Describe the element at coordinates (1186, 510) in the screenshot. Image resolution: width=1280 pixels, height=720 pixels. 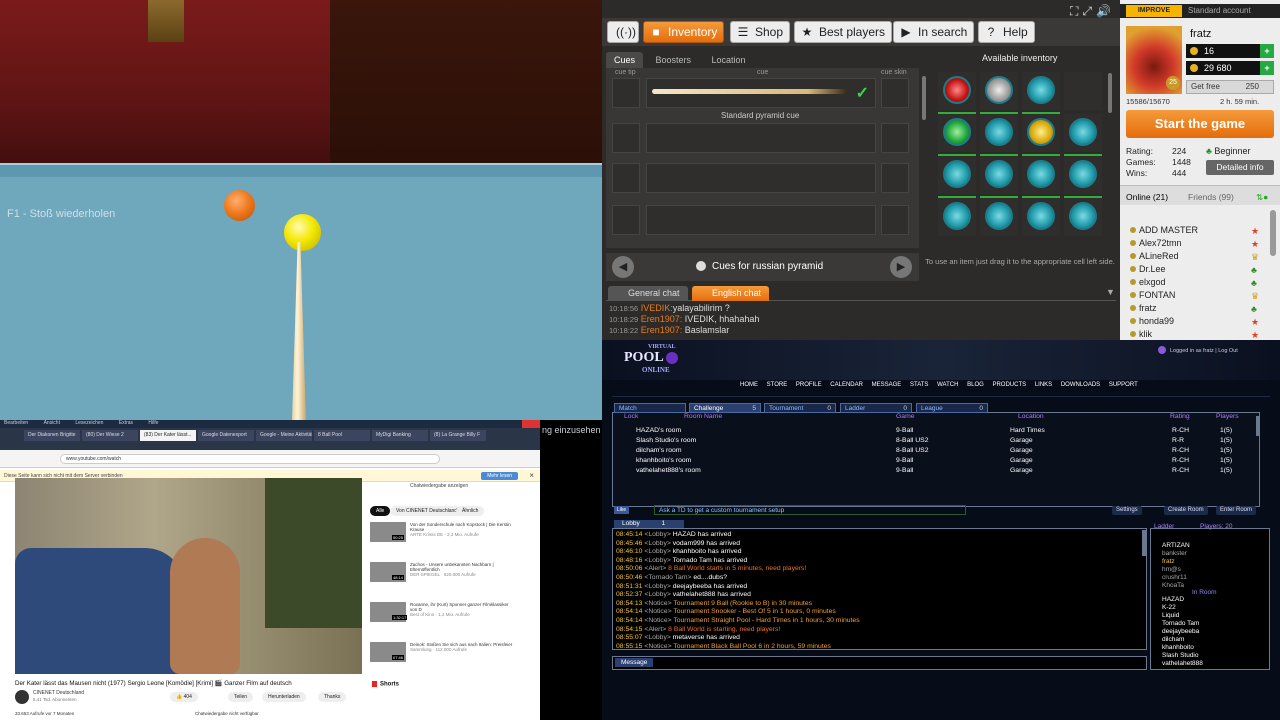
I see `create-room-button: Create Room` at that location.